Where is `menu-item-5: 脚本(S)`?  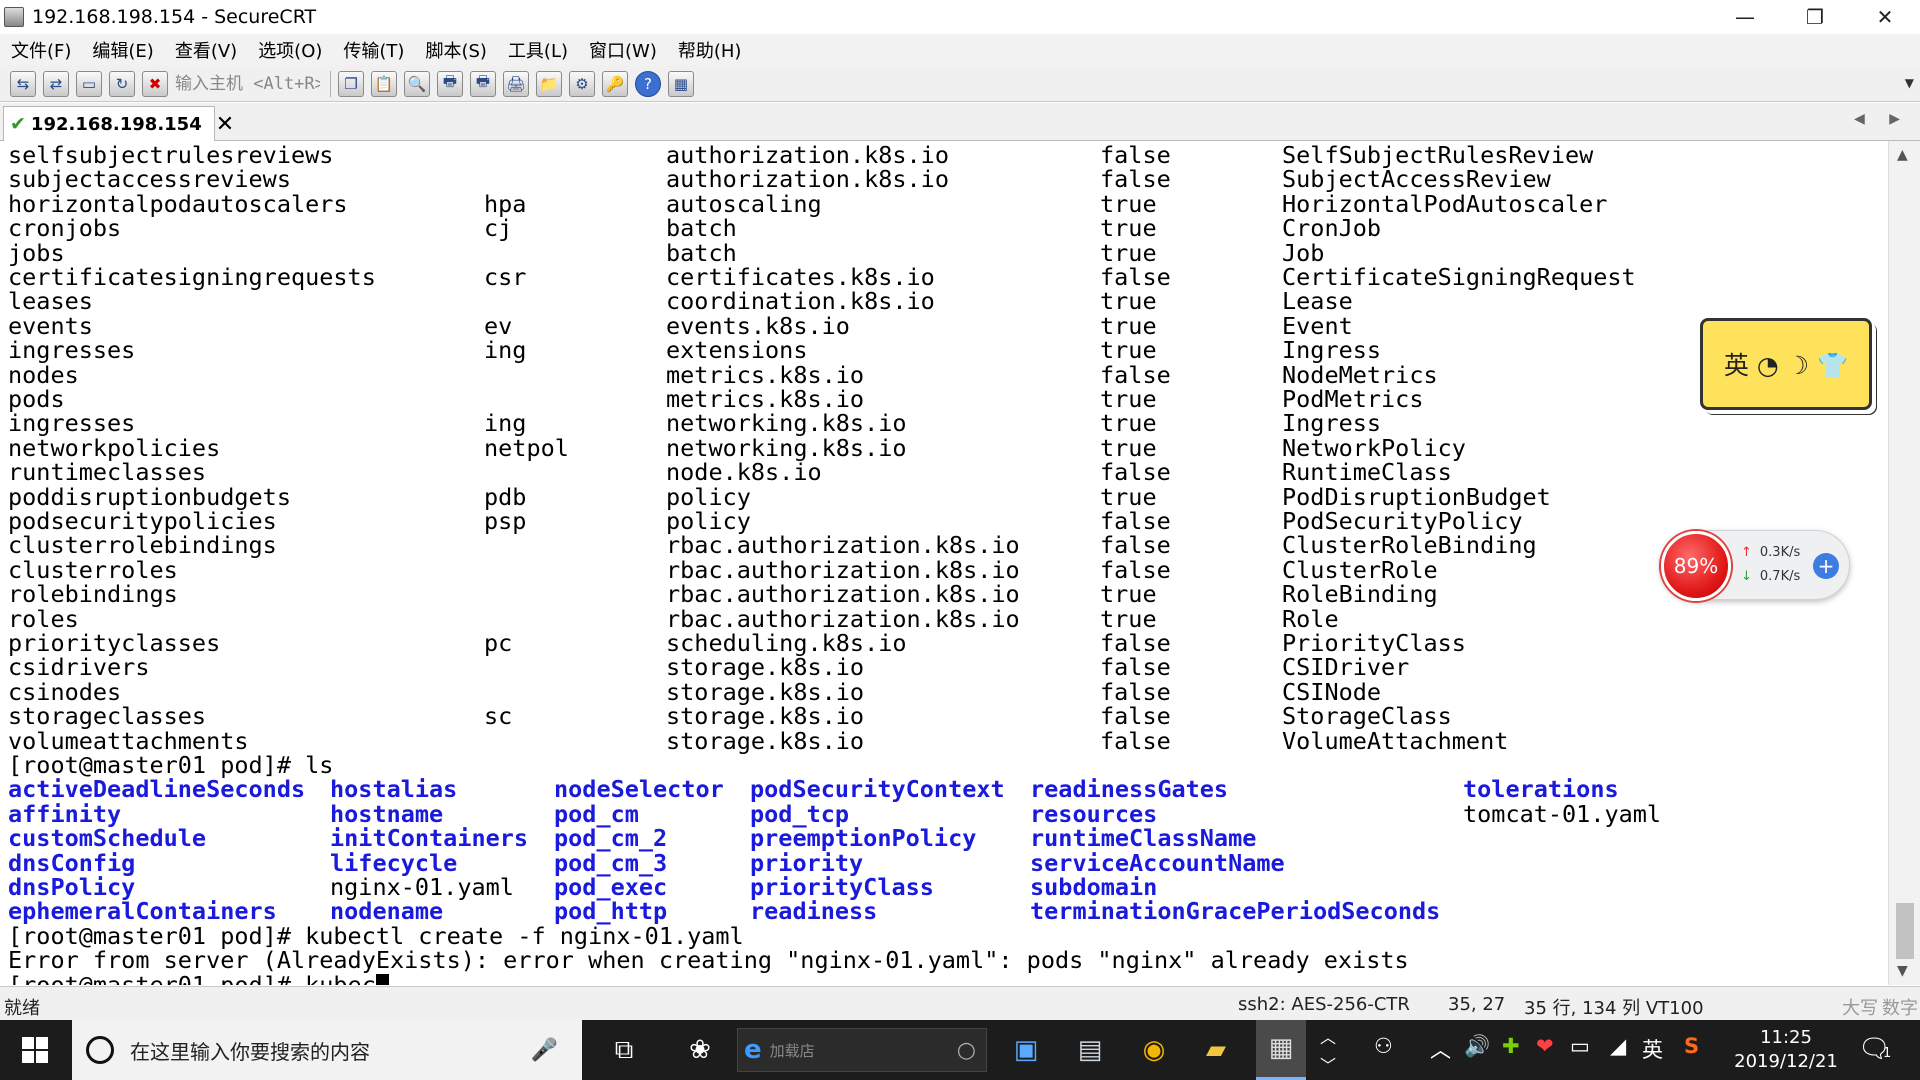 menu-item-5: 脚本(S) is located at coordinates (455, 50).